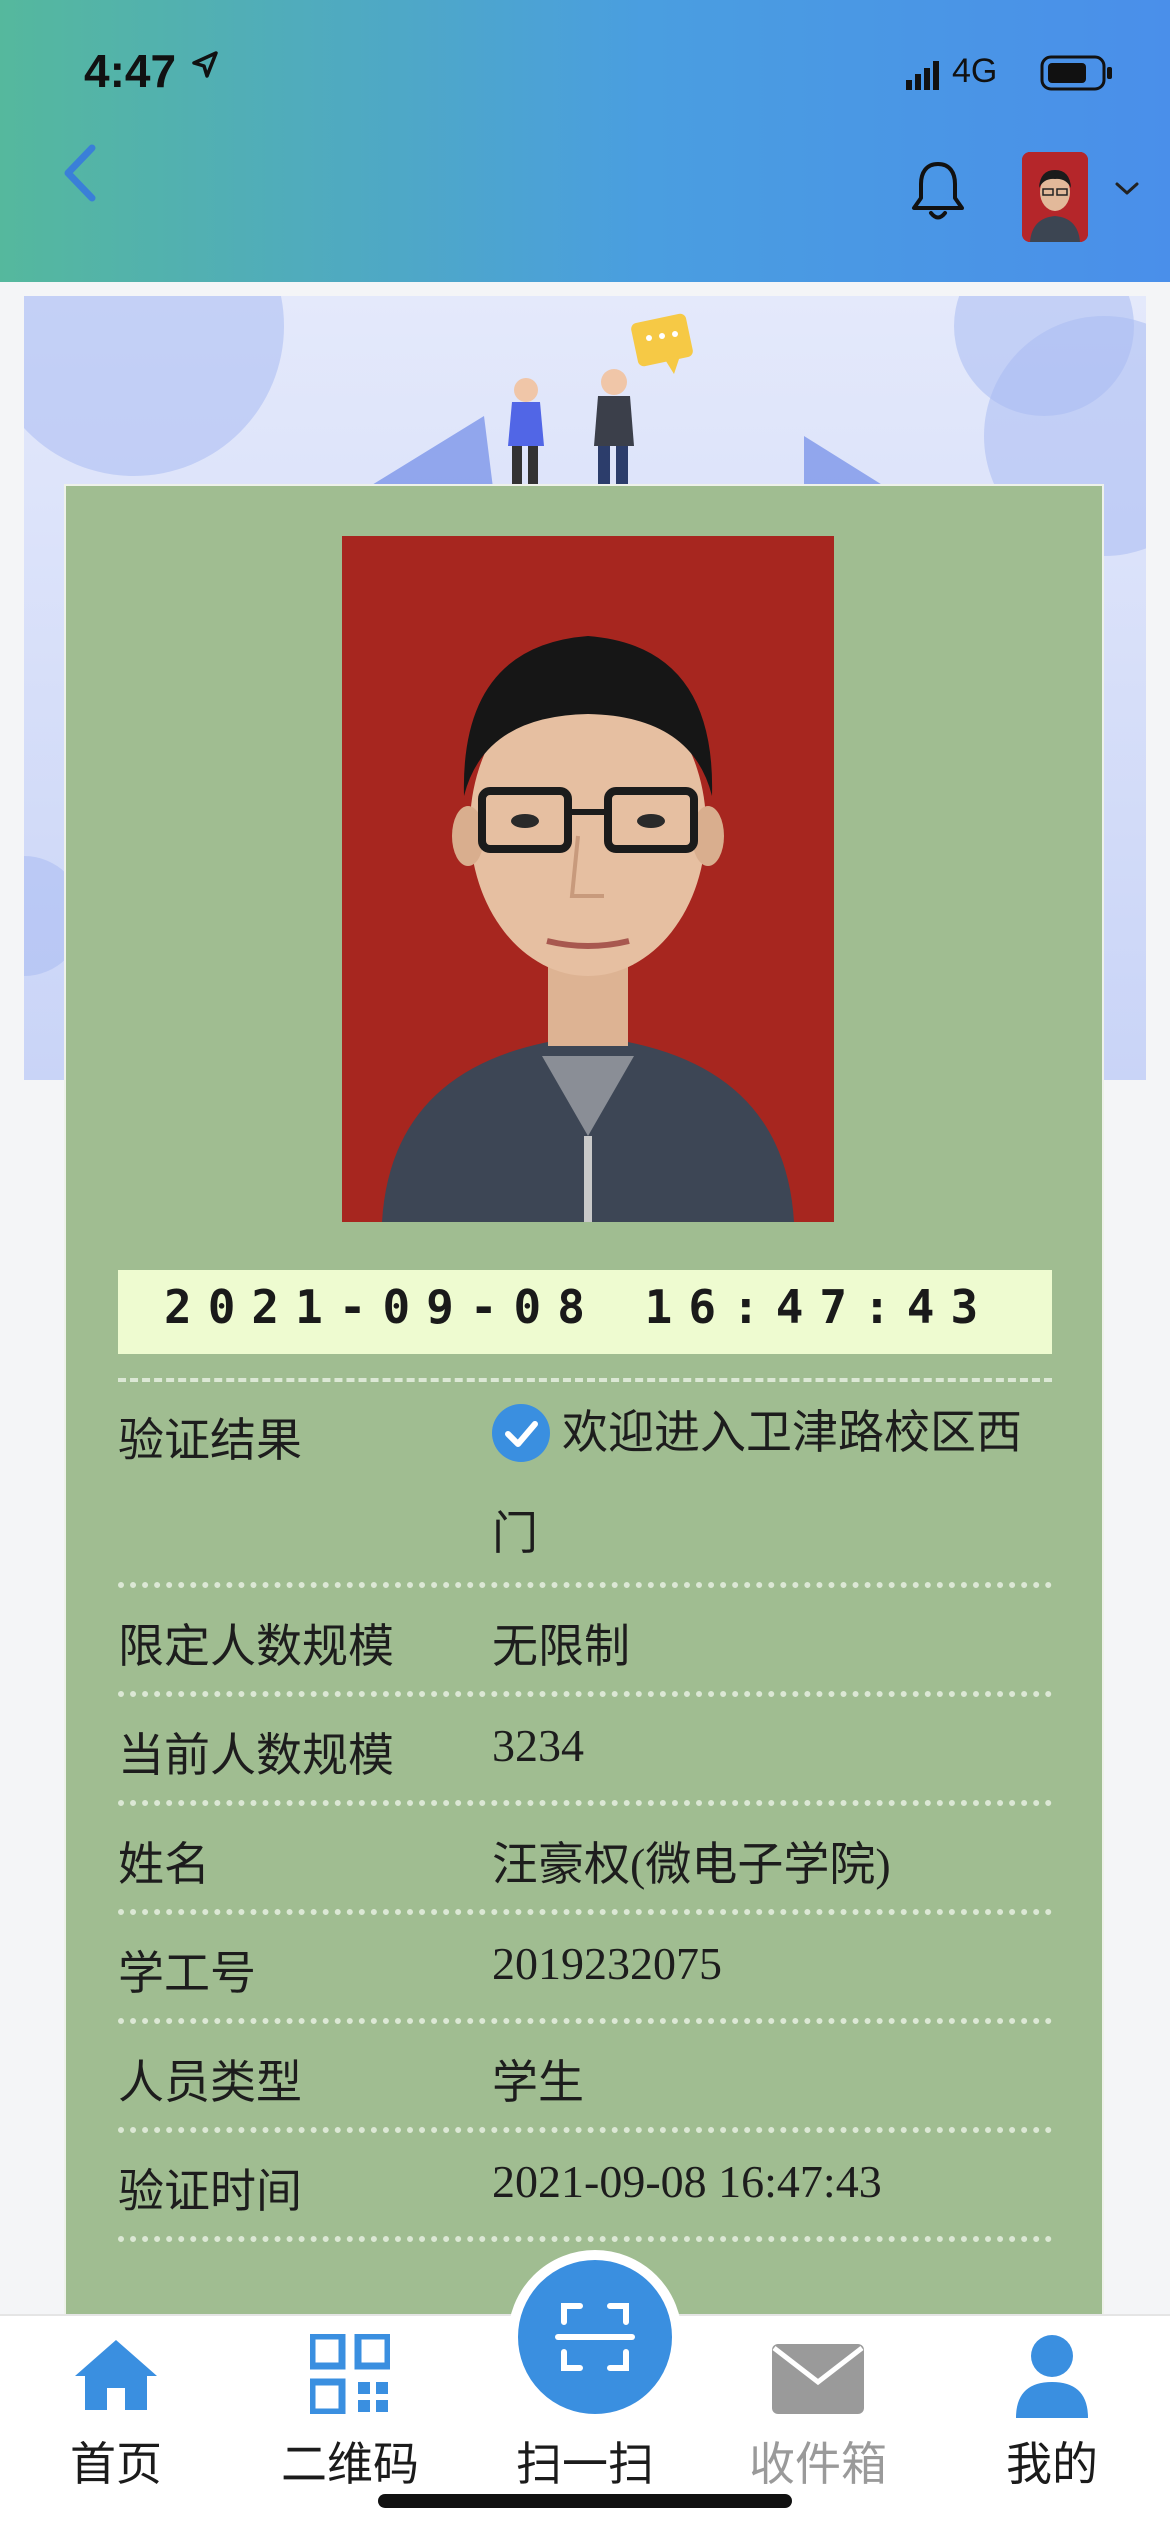  Describe the element at coordinates (116, 2375) in the screenshot. I see `home-icon` at that location.